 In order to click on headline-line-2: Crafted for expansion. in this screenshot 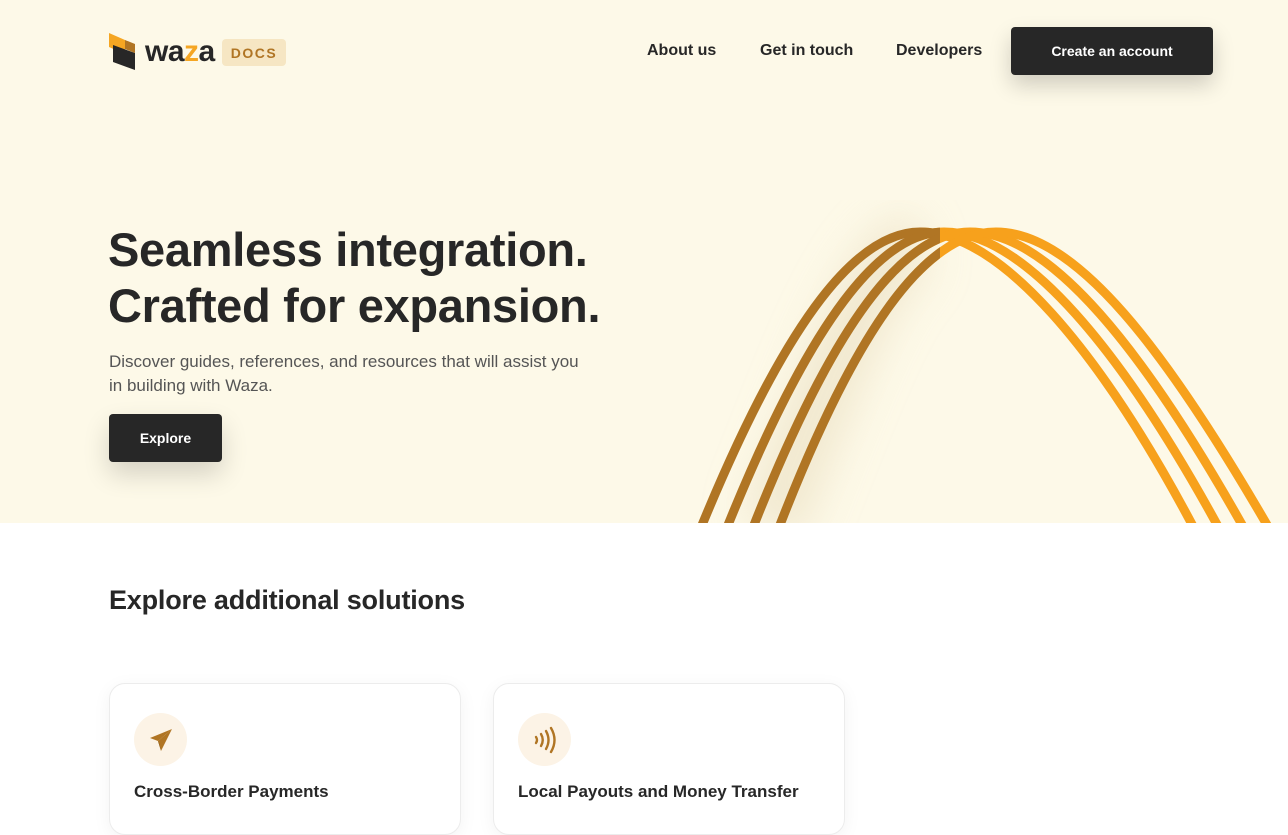, I will do `click(354, 305)`.